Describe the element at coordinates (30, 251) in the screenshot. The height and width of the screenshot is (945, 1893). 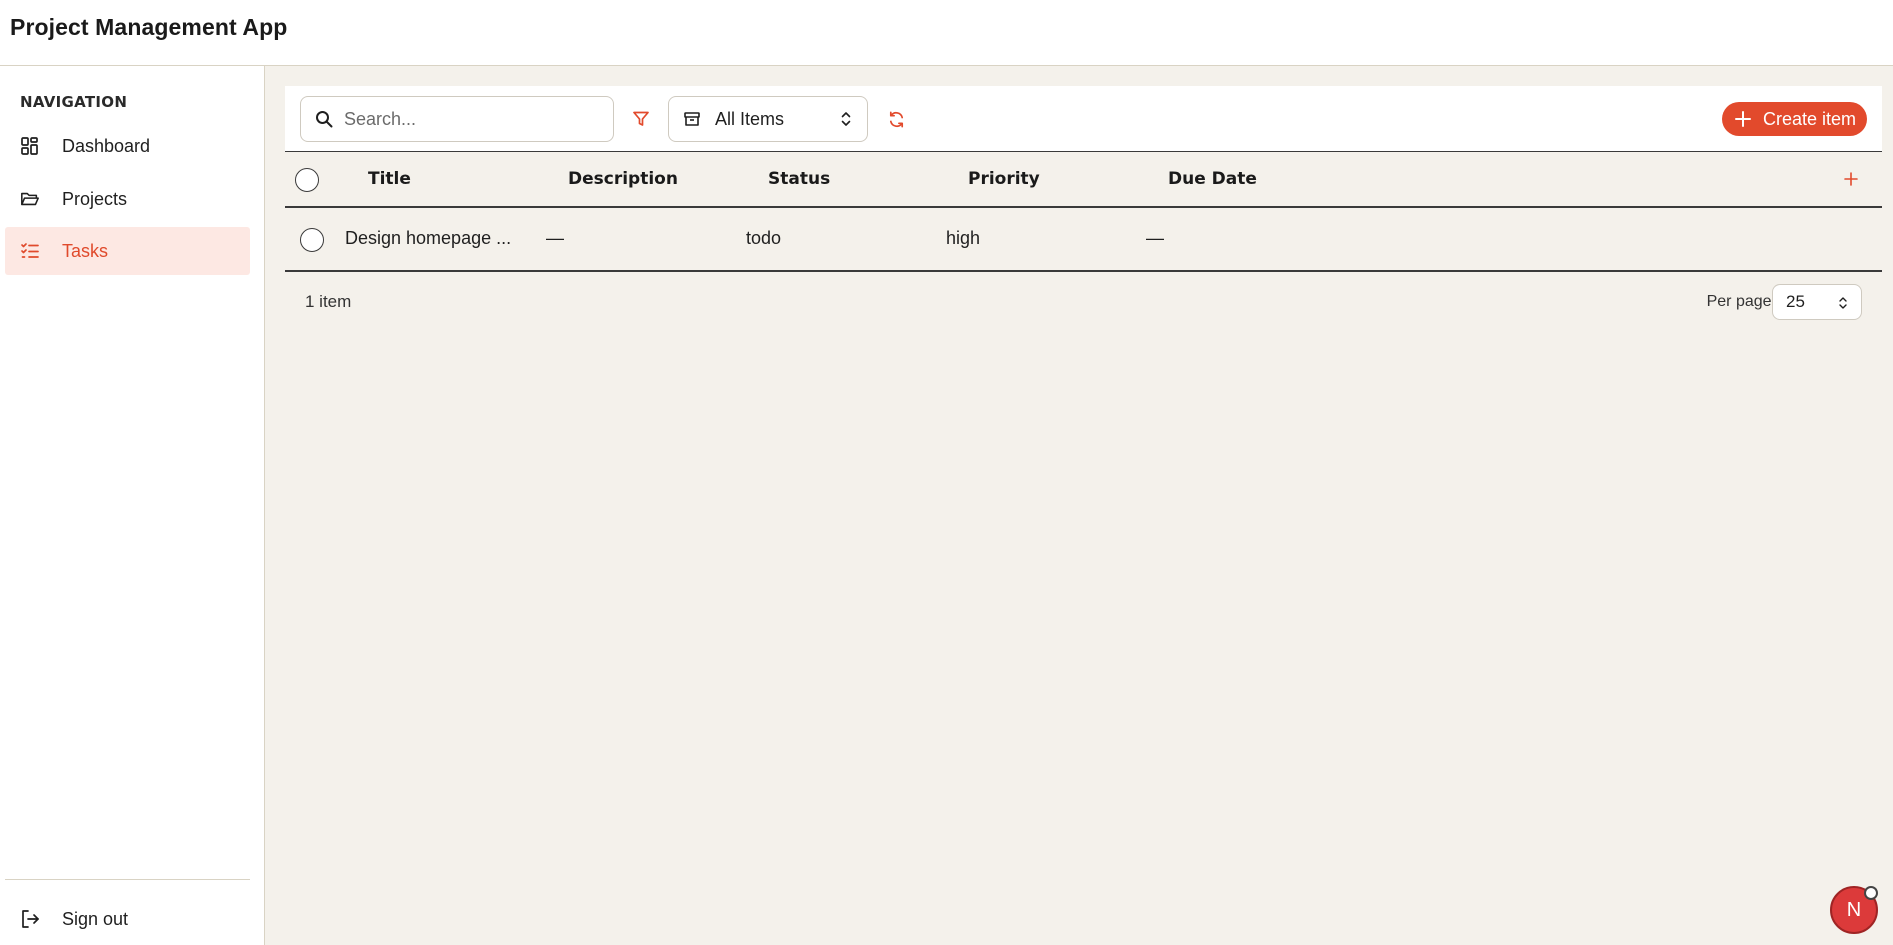
I see `tasks-list-icon` at that location.